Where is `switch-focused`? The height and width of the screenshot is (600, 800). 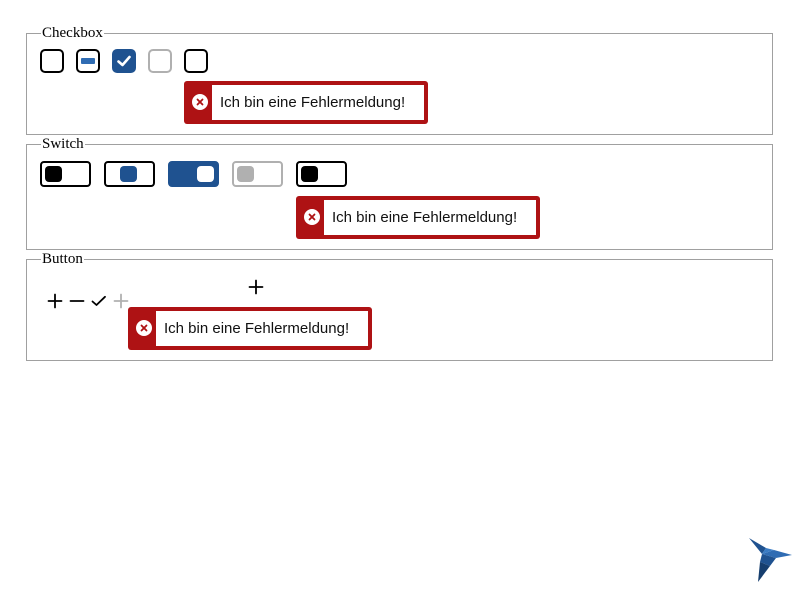 switch-focused is located at coordinates (129, 174).